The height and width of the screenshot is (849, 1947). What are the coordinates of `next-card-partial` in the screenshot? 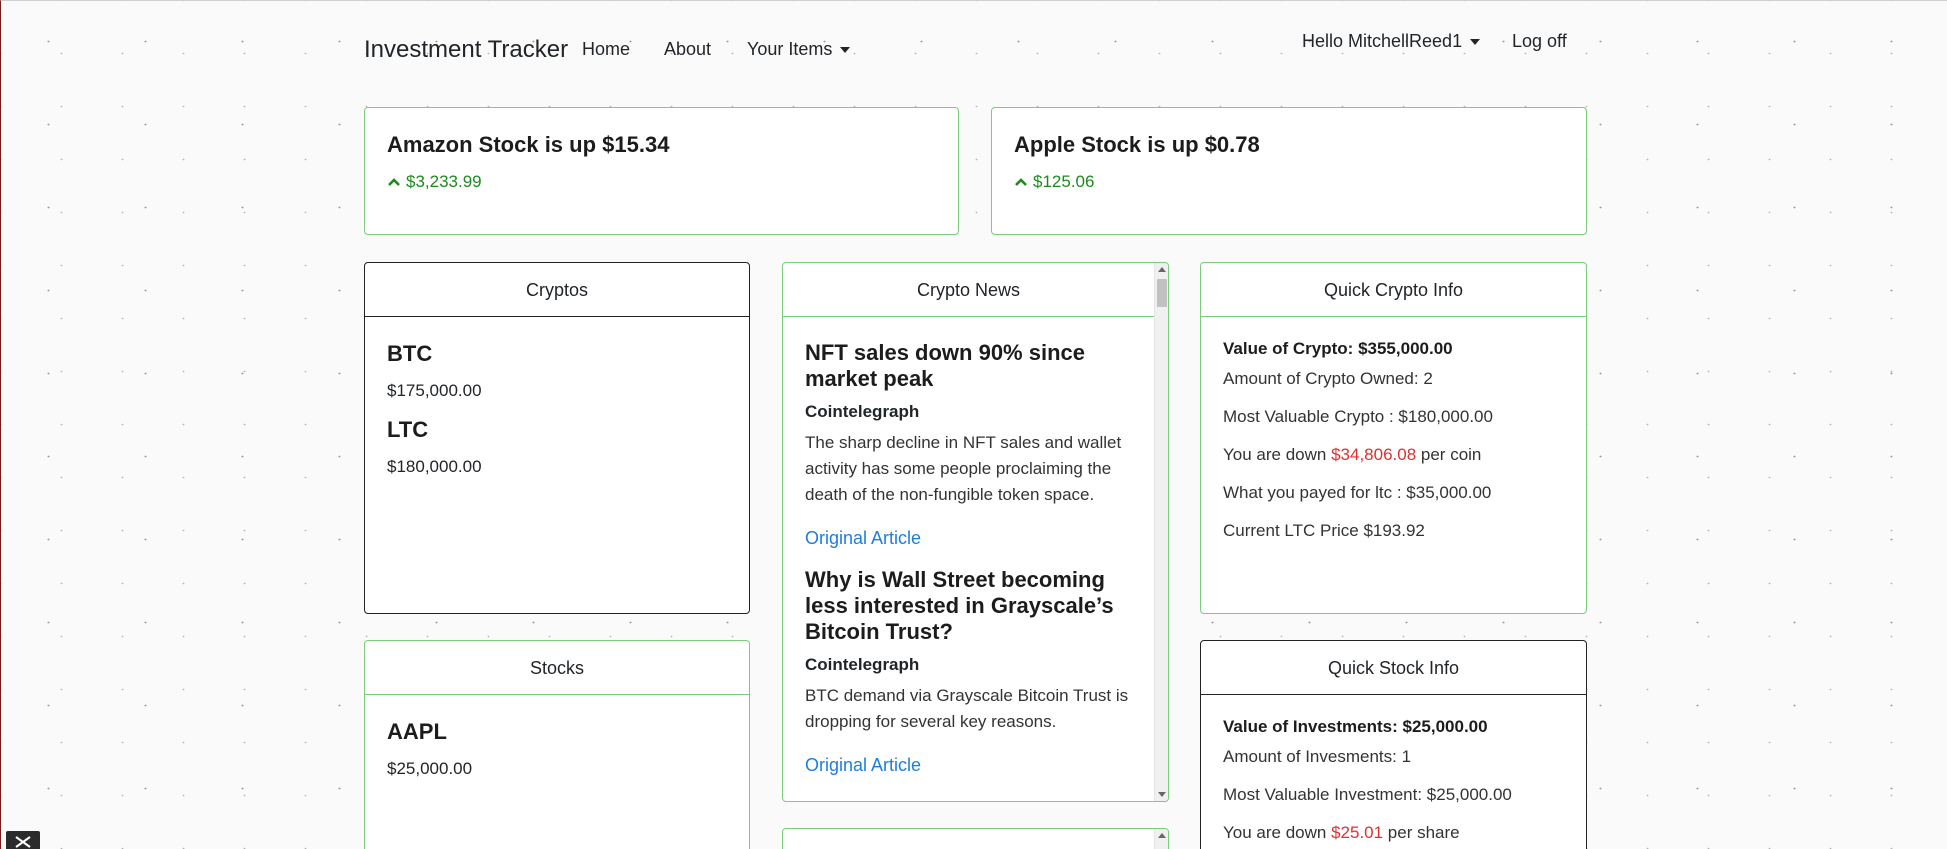 It's located at (975, 838).